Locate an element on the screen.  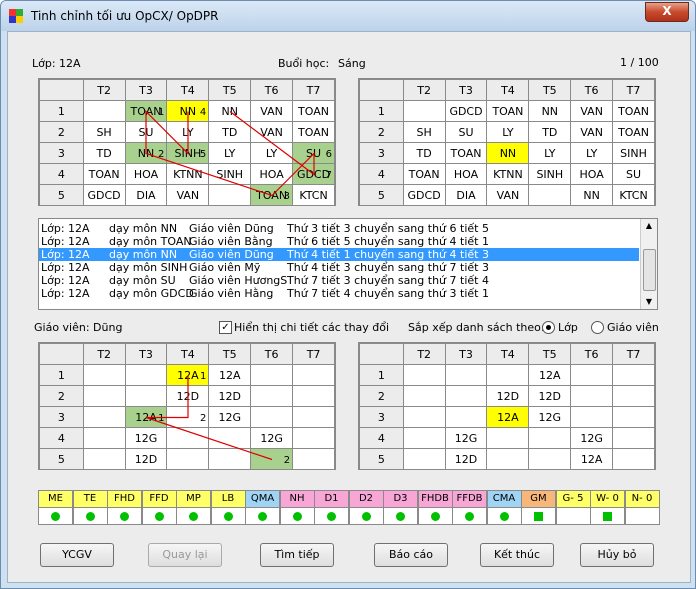
schedule-cell: KTNN is located at coordinates (508, 174).